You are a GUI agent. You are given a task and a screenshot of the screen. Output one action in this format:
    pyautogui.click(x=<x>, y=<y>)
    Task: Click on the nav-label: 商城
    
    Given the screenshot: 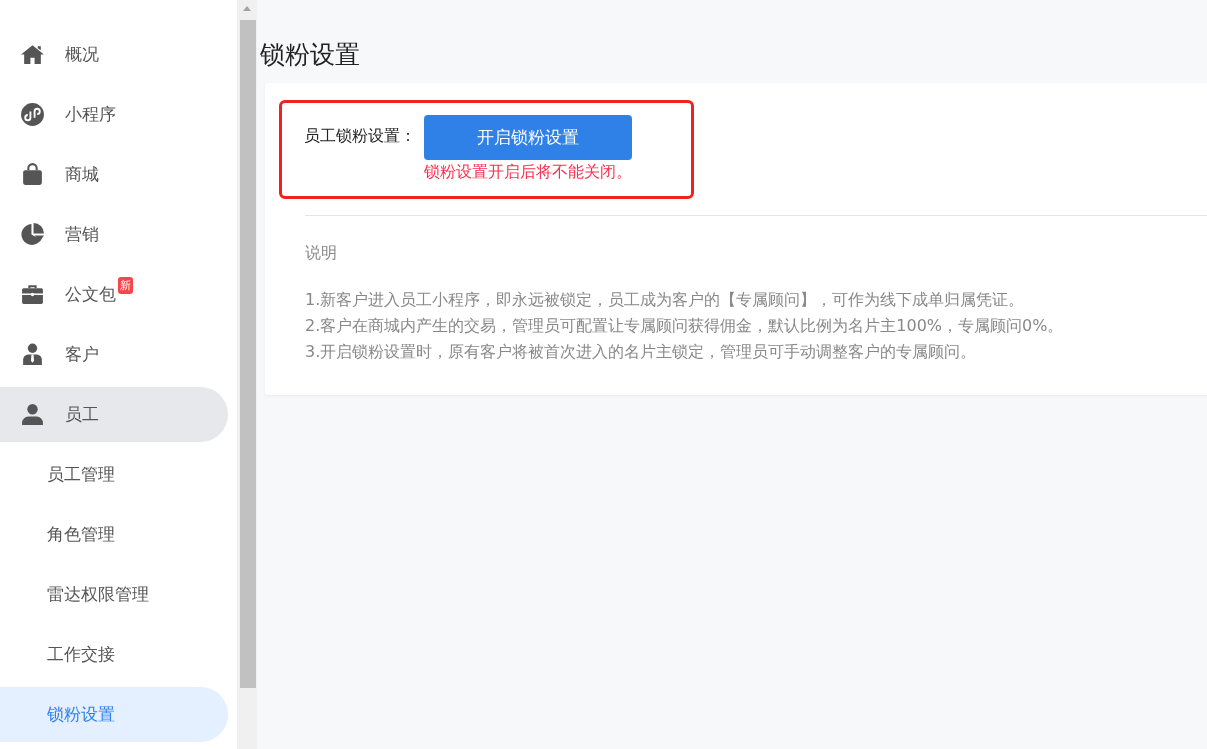 What is the action you would take?
    pyautogui.click(x=82, y=174)
    